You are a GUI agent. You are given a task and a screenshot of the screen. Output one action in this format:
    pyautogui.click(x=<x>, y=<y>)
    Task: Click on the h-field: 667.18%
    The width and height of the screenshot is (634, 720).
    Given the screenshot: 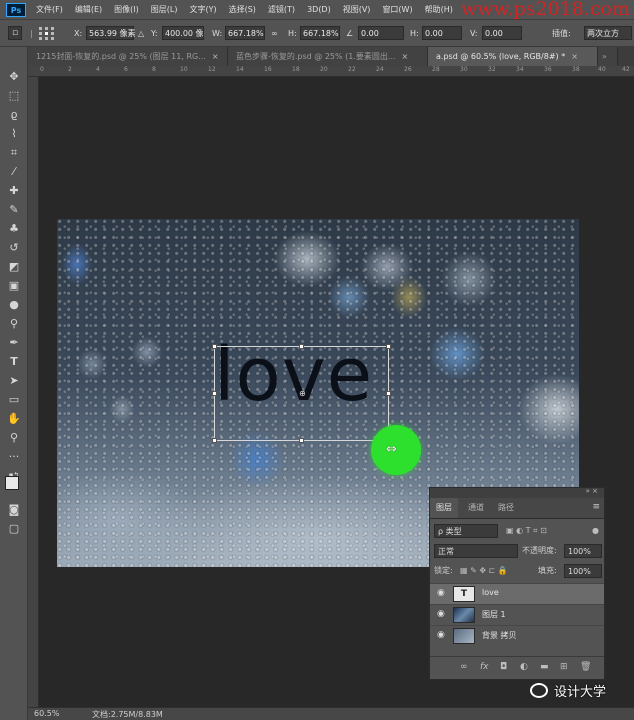 What is the action you would take?
    pyautogui.click(x=320, y=33)
    